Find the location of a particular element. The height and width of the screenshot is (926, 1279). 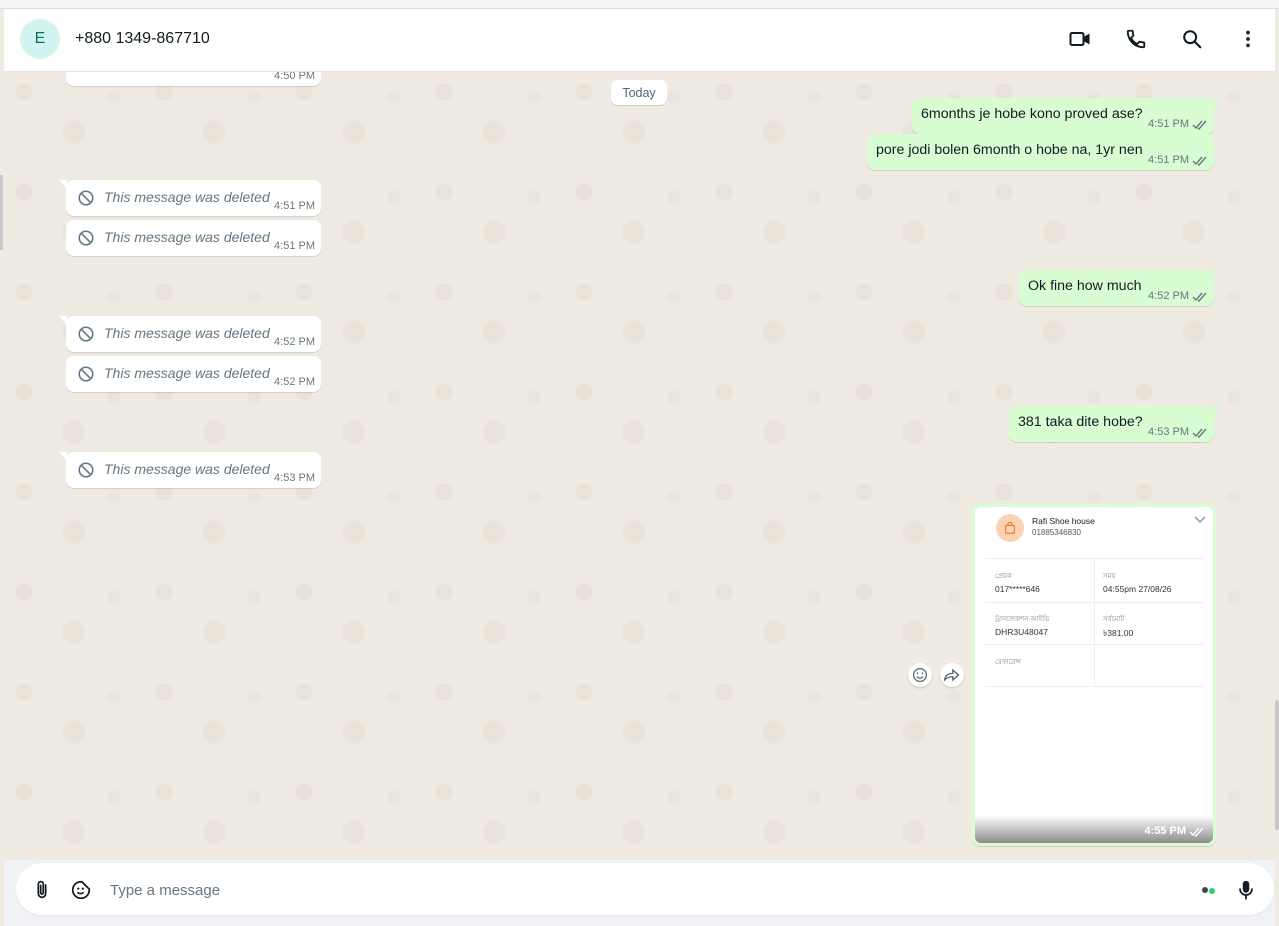

message-bubble-outgoing: Ok fine how much 4:52 PM is located at coordinates (1120, 288).